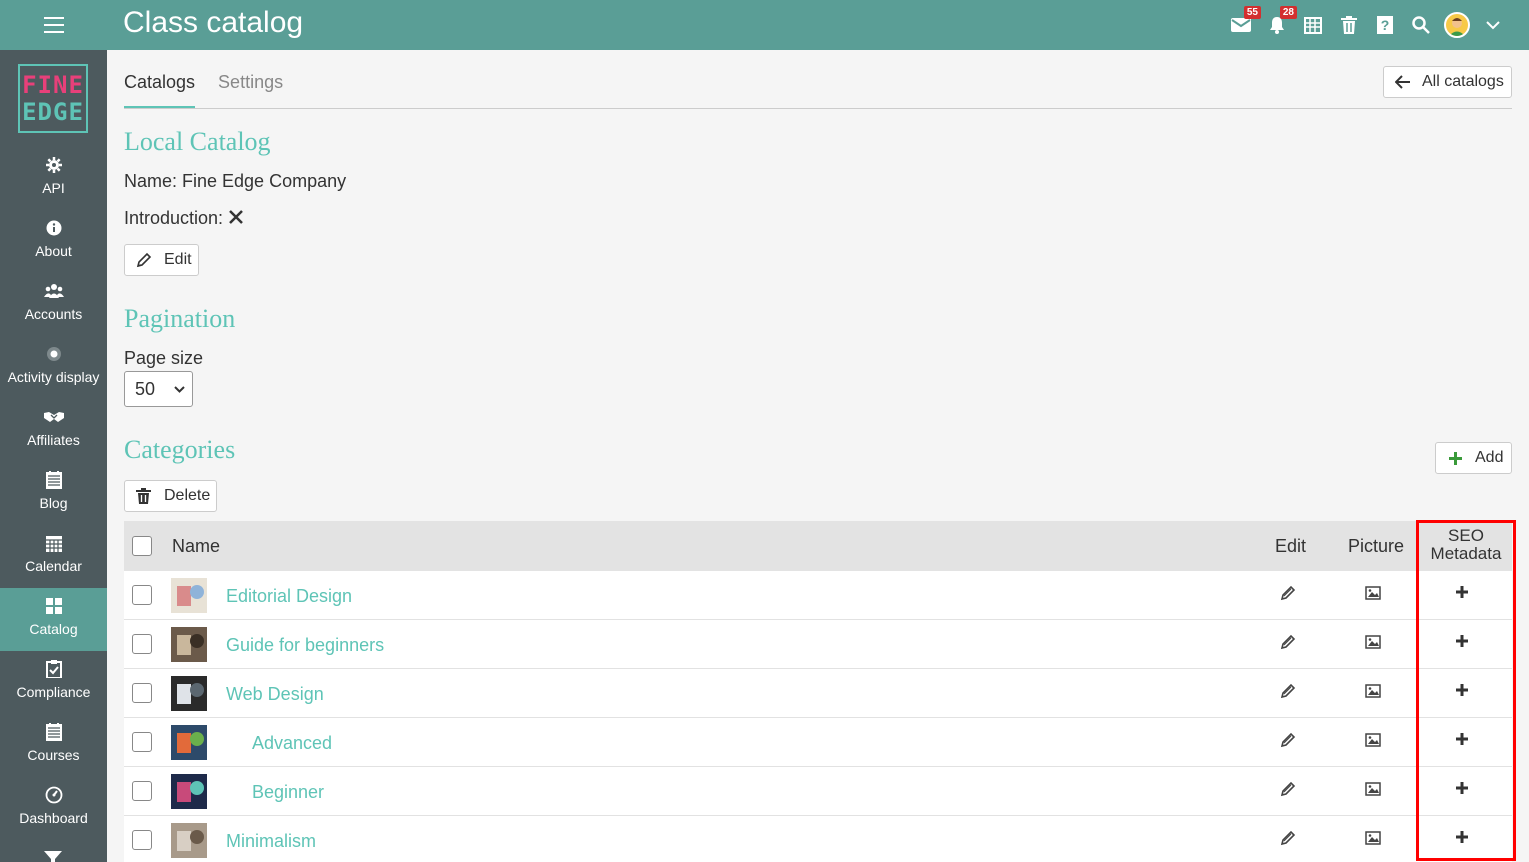  I want to click on sidebar-item-dashboard: Dashboard, so click(53, 808).